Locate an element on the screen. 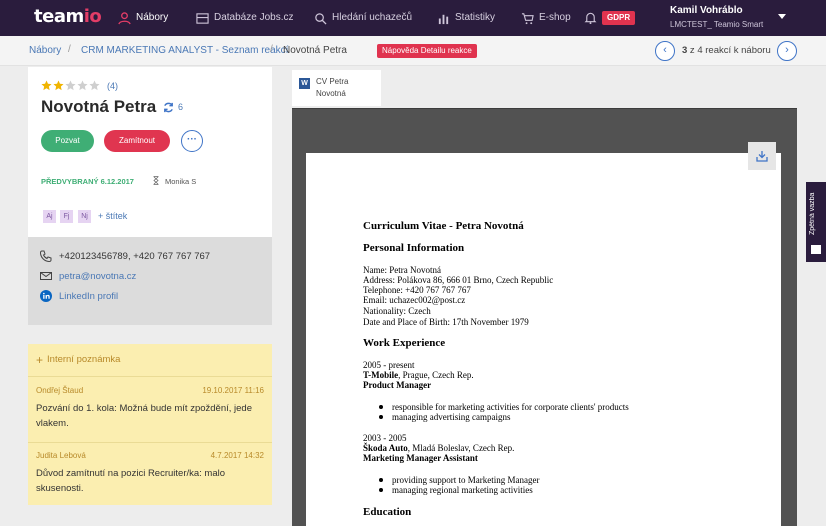  cv-line: Marketing Manager Assistant is located at coordinates (420, 458).